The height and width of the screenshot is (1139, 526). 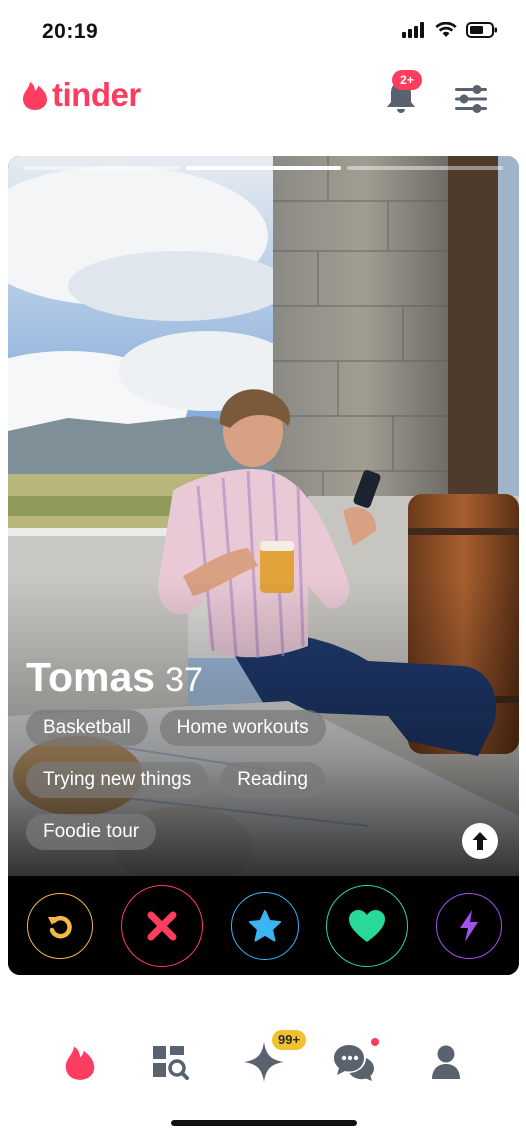 What do you see at coordinates (446, 29) in the screenshot?
I see `wifi-icon` at bounding box center [446, 29].